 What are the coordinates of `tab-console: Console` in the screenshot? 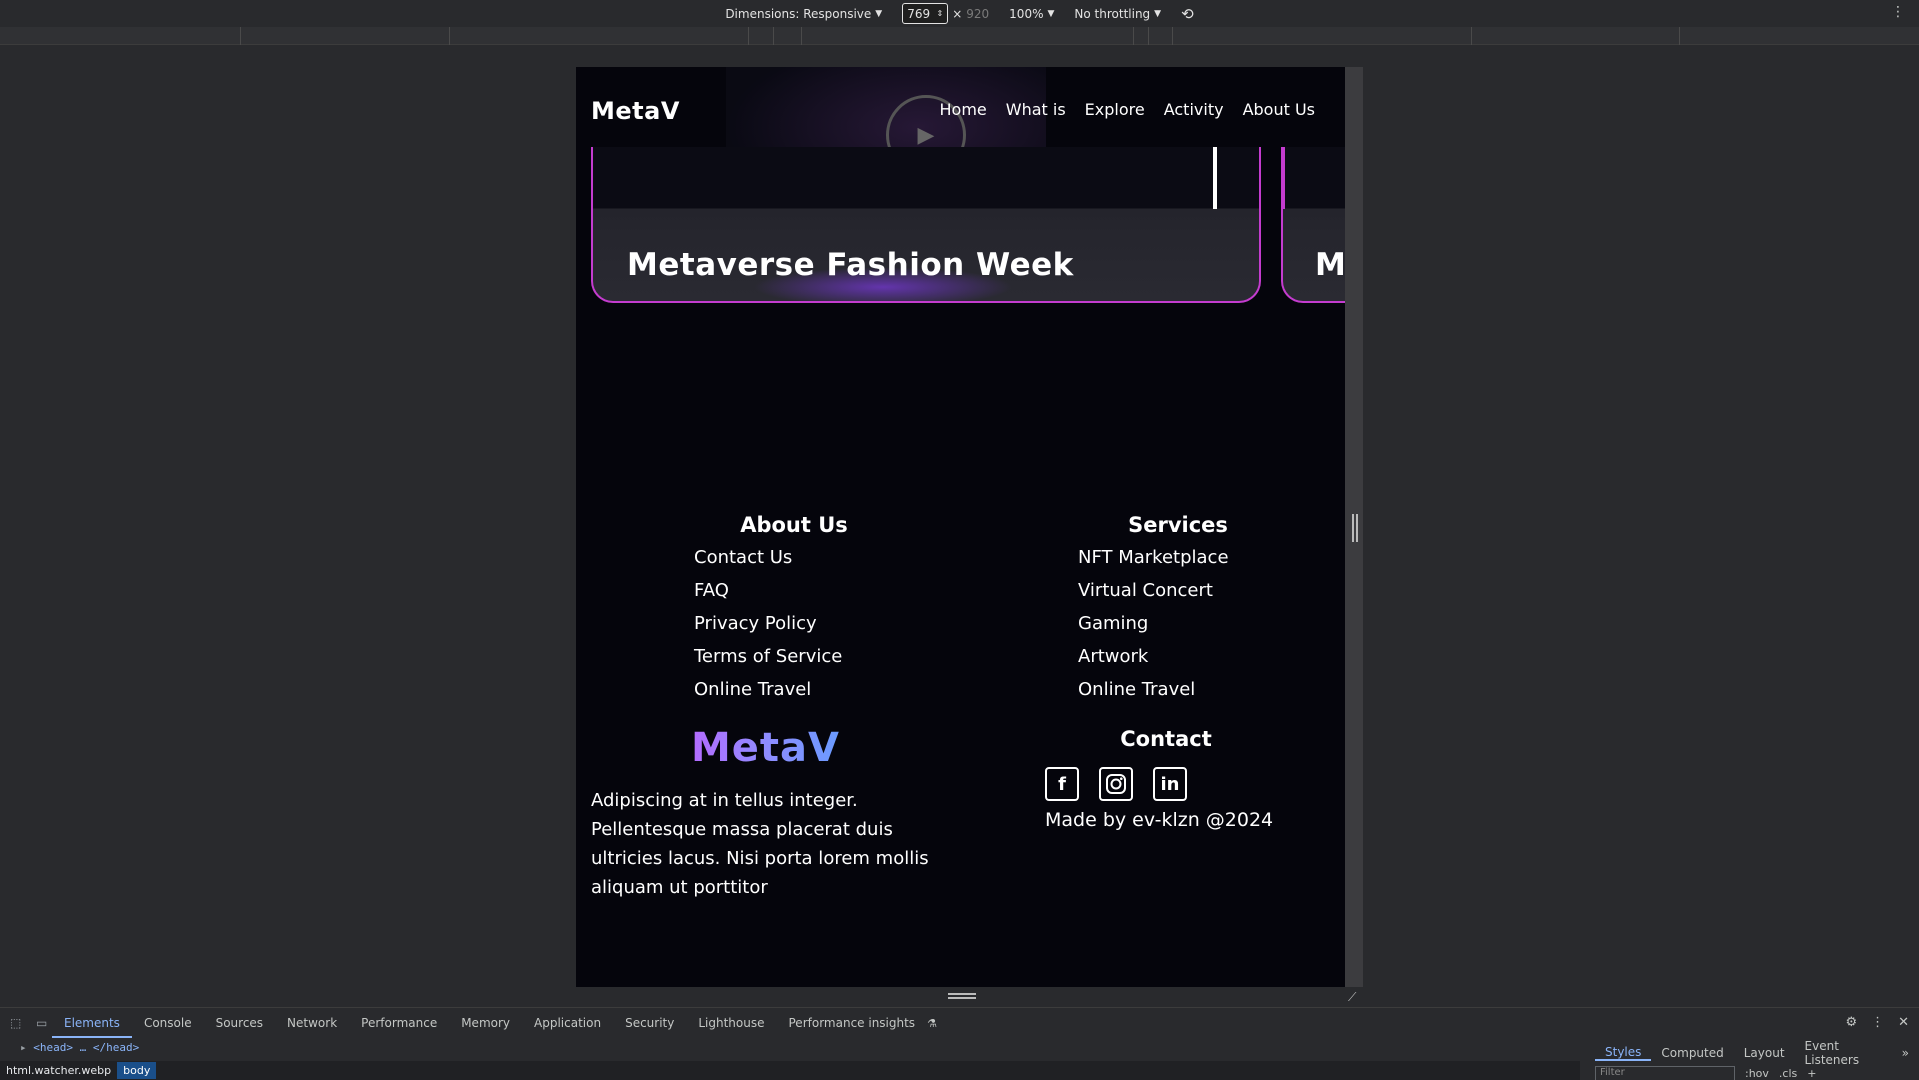 It's located at (168, 1023).